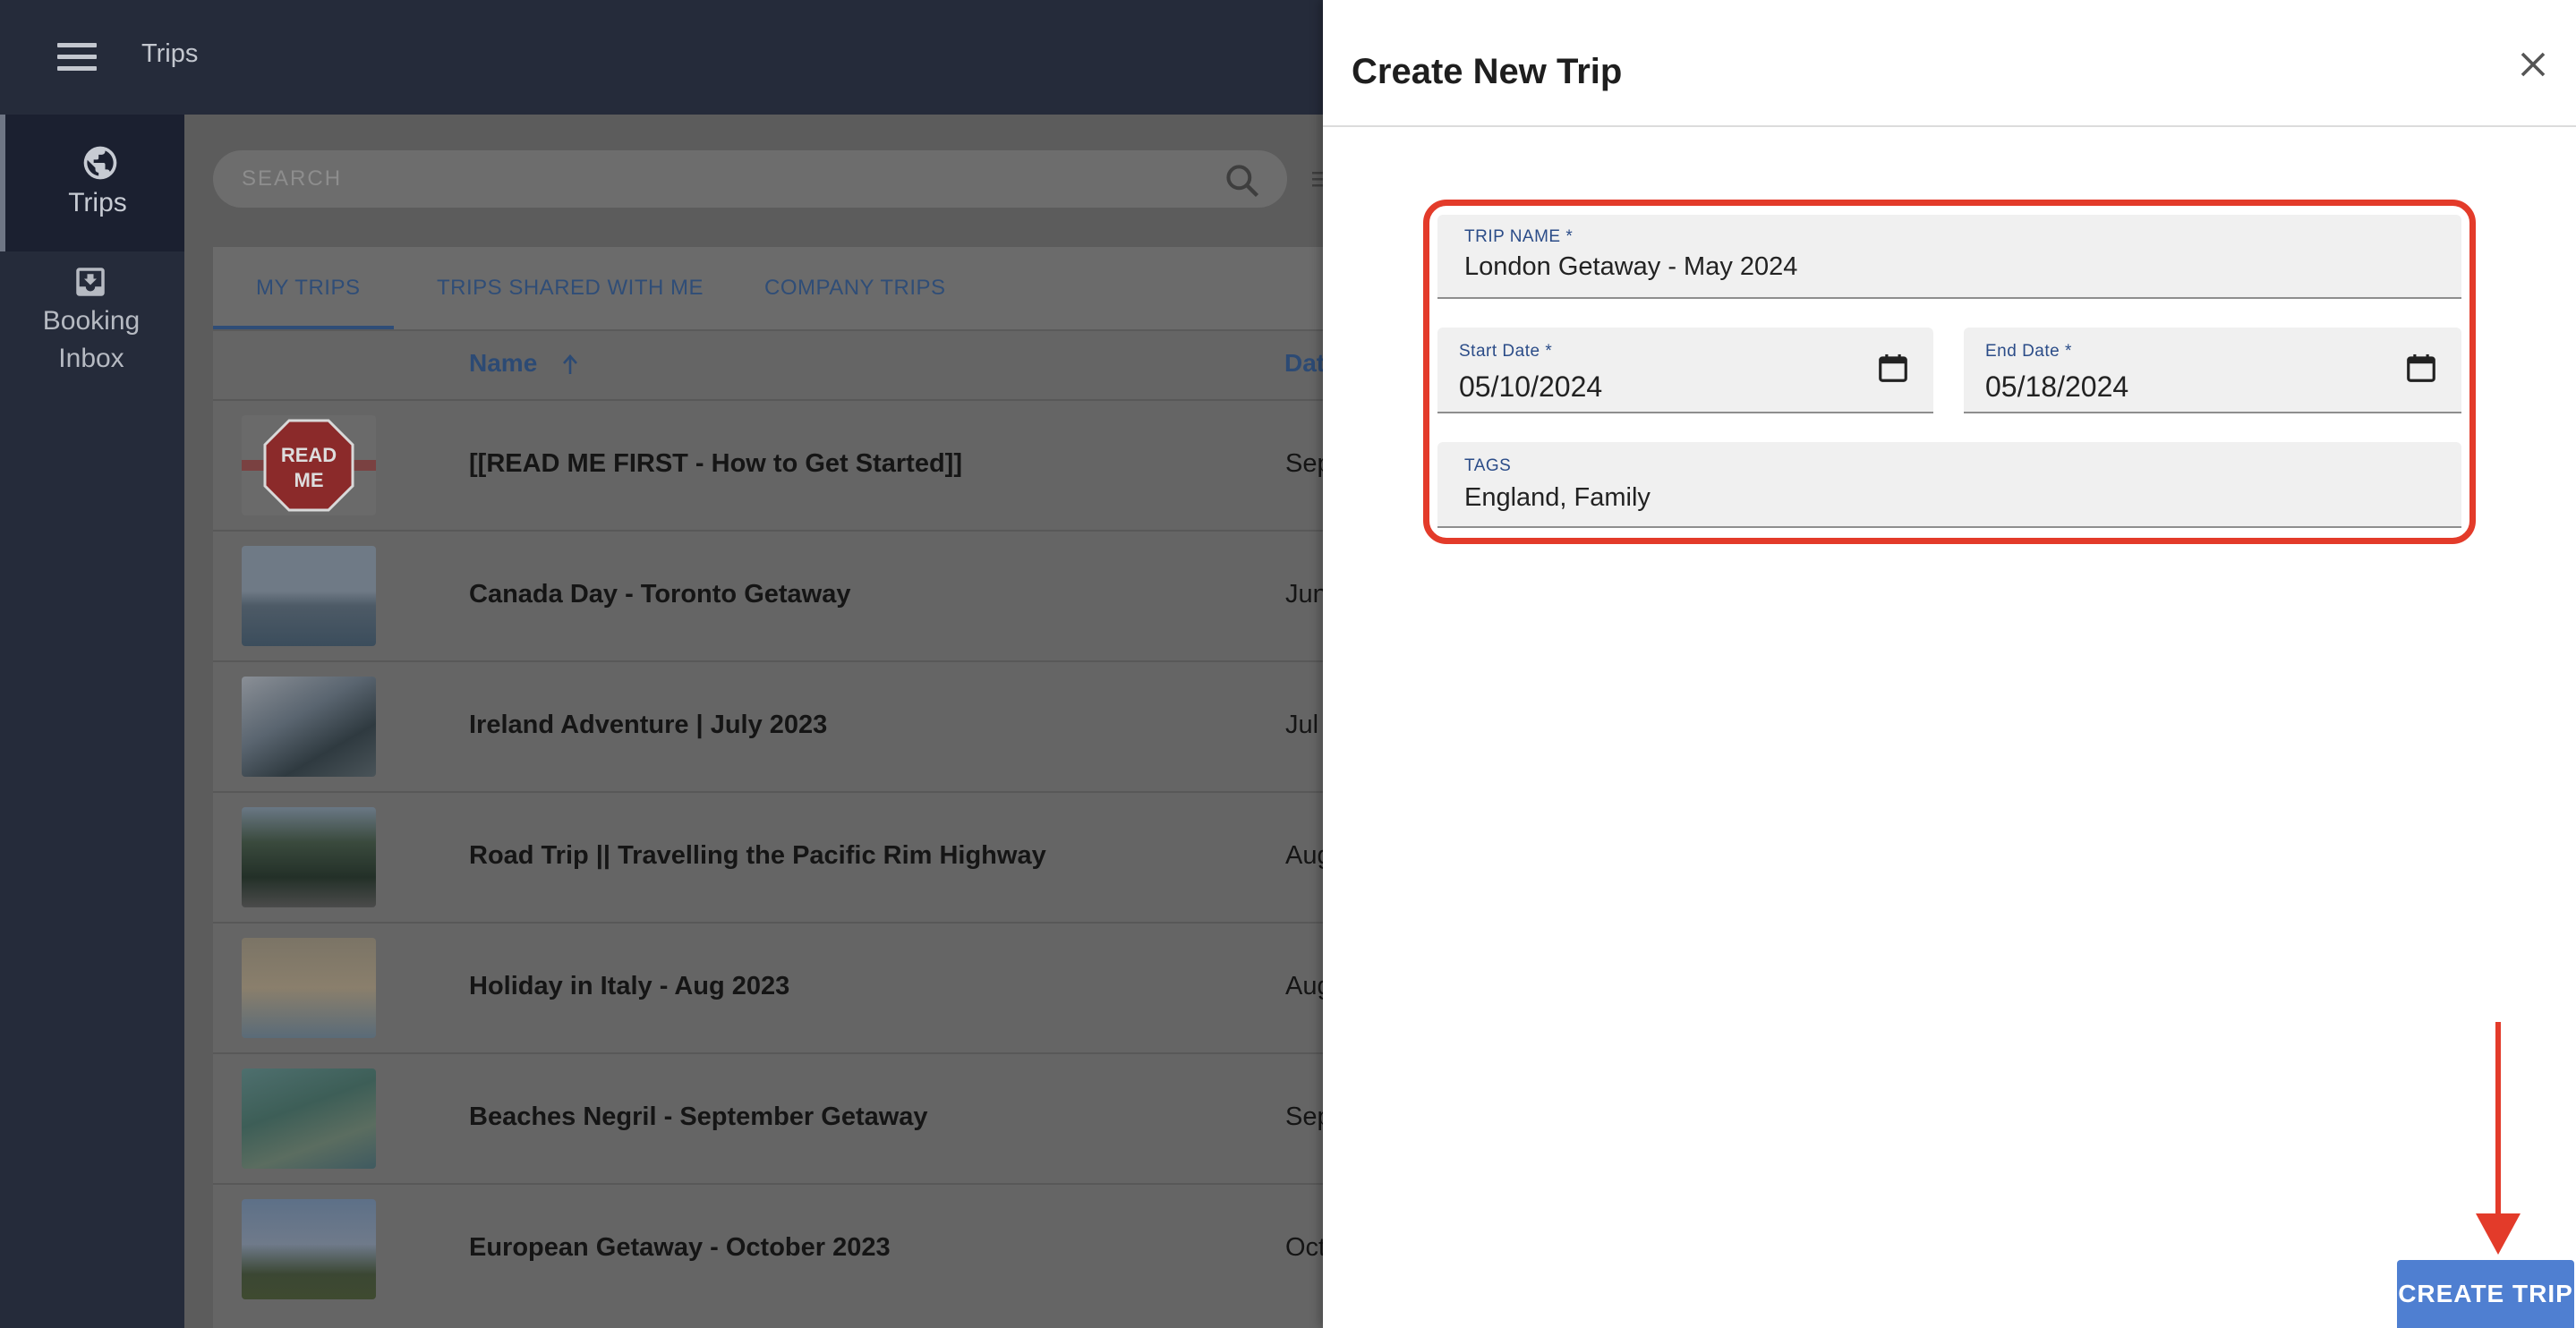 The image size is (2576, 1328). Describe the element at coordinates (309, 480) in the screenshot. I see `svg-text: ME` at that location.